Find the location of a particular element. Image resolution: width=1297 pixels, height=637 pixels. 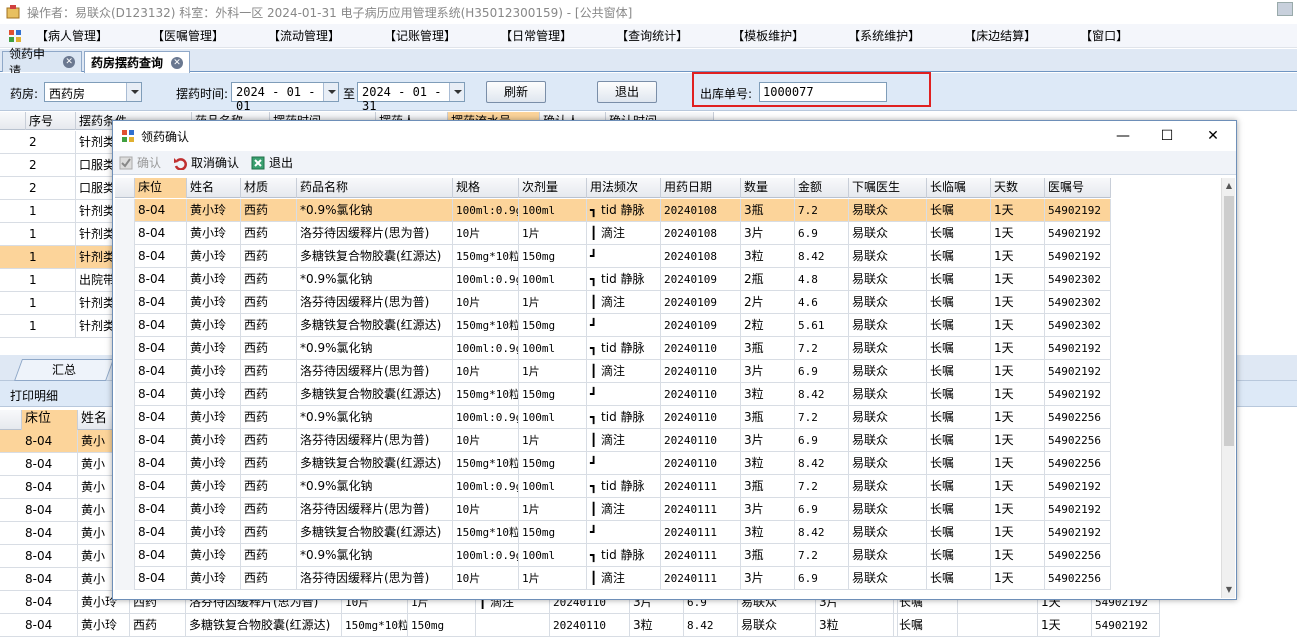

col-header: 长临嘱 is located at coordinates (959, 188).